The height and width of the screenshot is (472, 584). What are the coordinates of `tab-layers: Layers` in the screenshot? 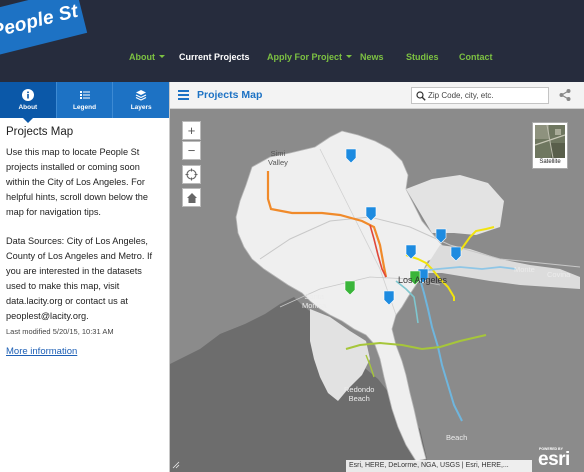 It's located at (141, 100).